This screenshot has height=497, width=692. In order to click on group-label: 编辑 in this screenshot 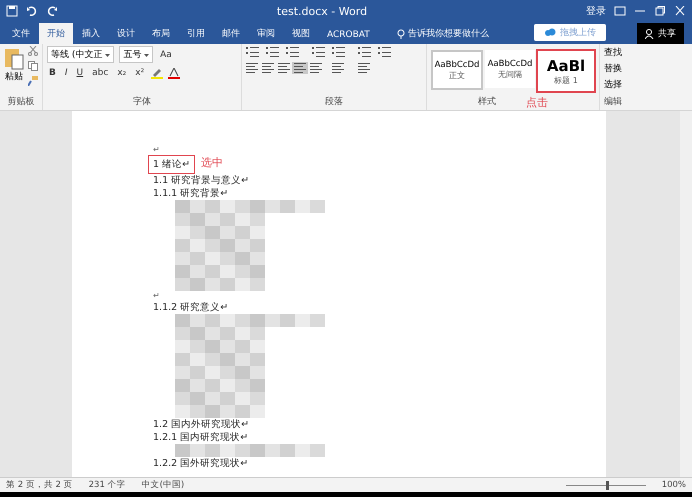, I will do `click(613, 102)`.